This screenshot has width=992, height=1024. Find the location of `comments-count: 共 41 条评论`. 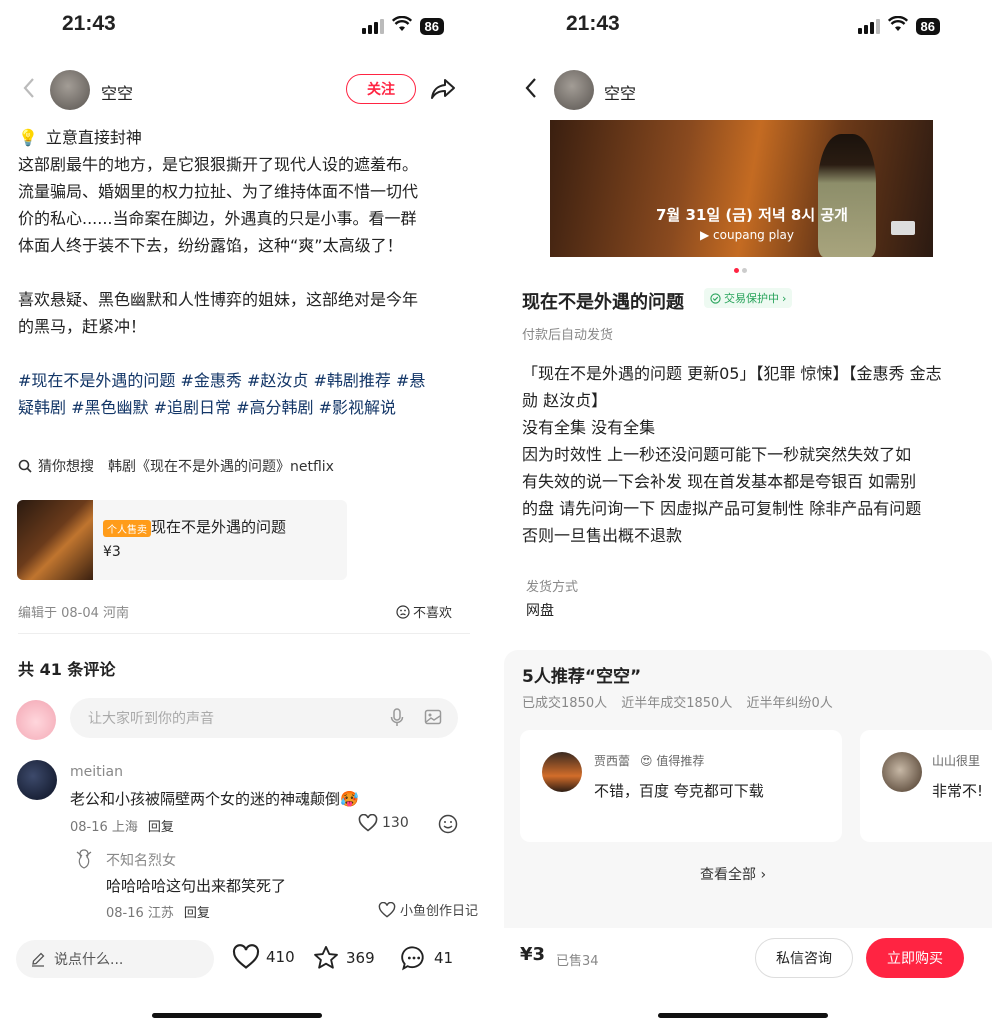

comments-count: 共 41 条评论 is located at coordinates (67, 669).